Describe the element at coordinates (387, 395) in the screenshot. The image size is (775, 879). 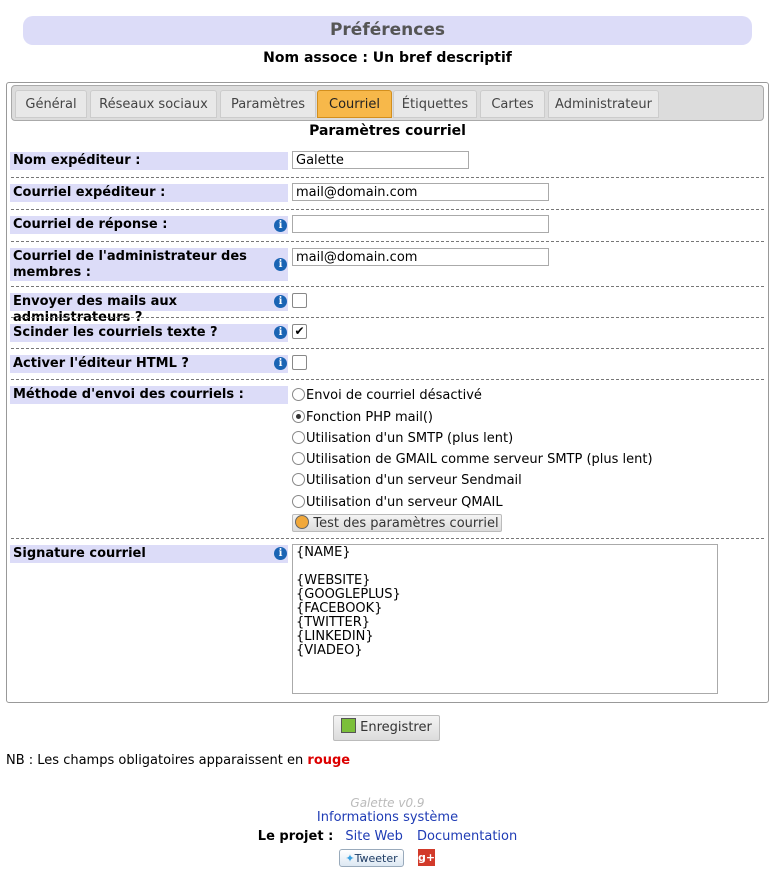
I see `radio-option-disabled: Envoi de courriel désactivé` at that location.